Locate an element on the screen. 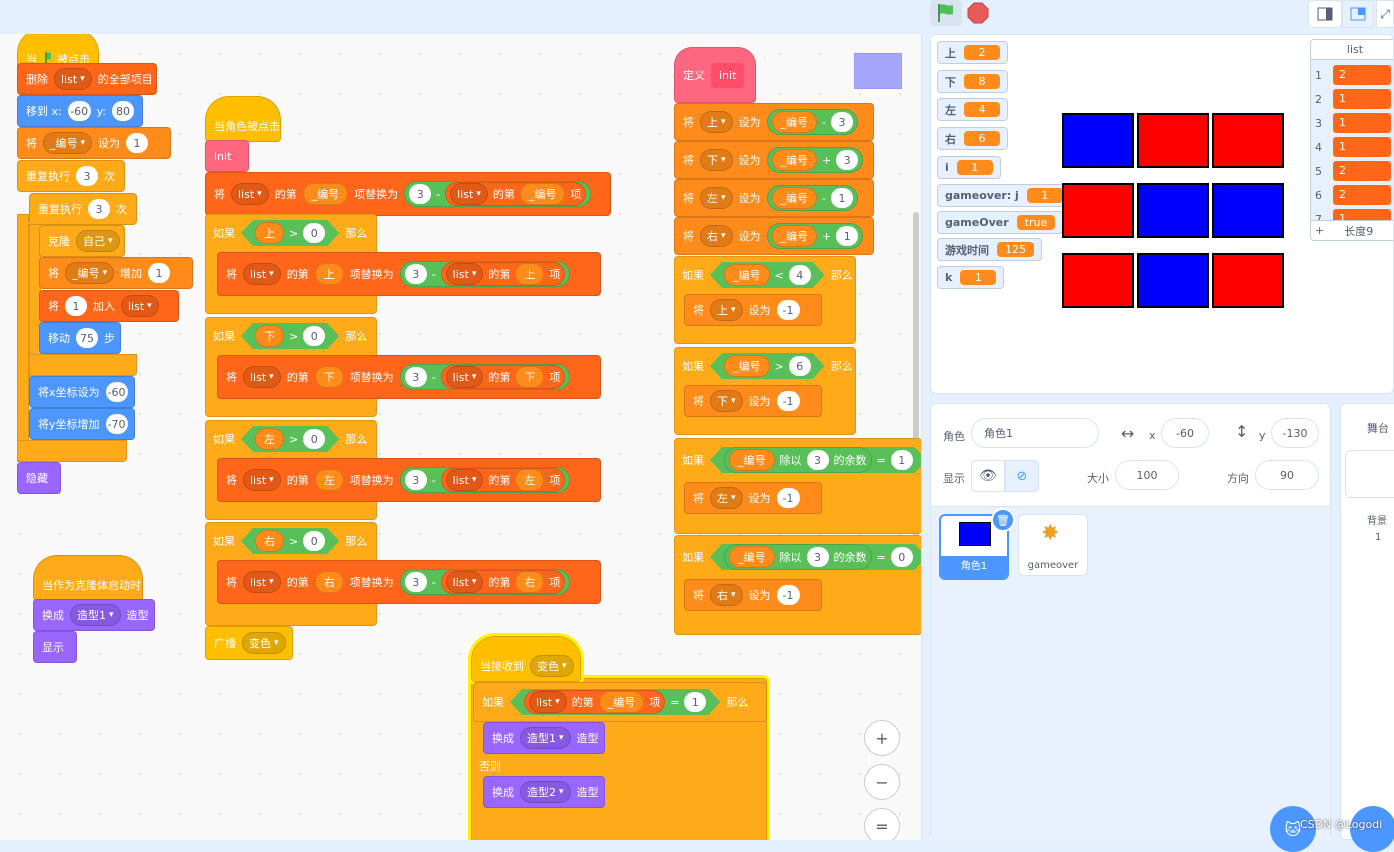  delete-all-block: 删除 list 的全部项目 is located at coordinates (87, 79).